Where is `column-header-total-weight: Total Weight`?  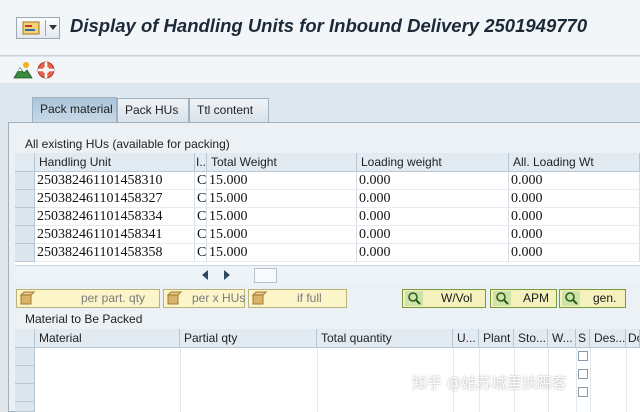
column-header-total-weight: Total Weight is located at coordinates (282, 162).